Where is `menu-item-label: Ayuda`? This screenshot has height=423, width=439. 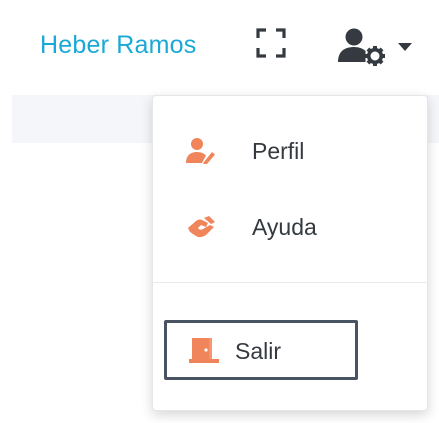
menu-item-label: Ayuda is located at coordinates (284, 227).